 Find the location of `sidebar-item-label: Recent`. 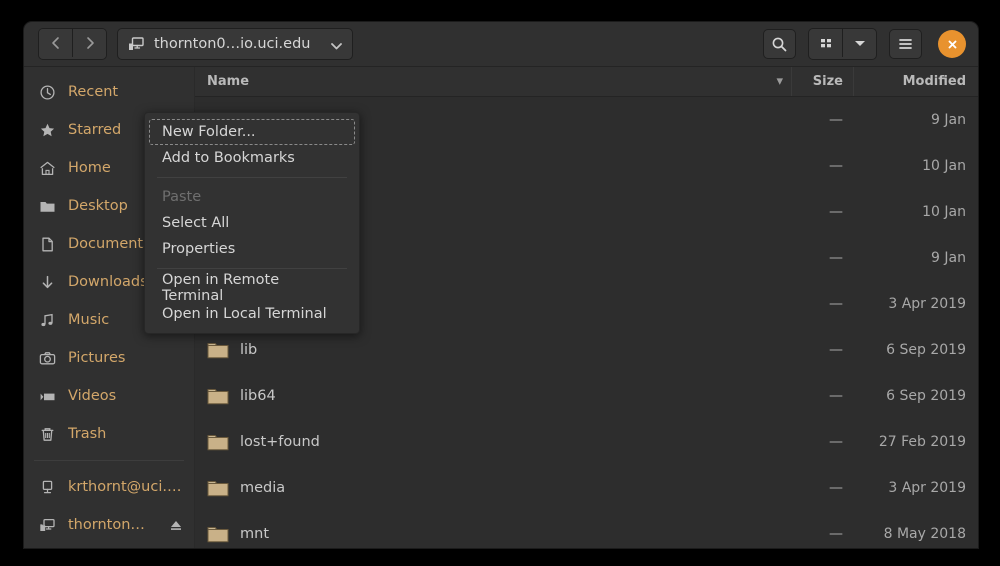

sidebar-item-label: Recent is located at coordinates (93, 92).